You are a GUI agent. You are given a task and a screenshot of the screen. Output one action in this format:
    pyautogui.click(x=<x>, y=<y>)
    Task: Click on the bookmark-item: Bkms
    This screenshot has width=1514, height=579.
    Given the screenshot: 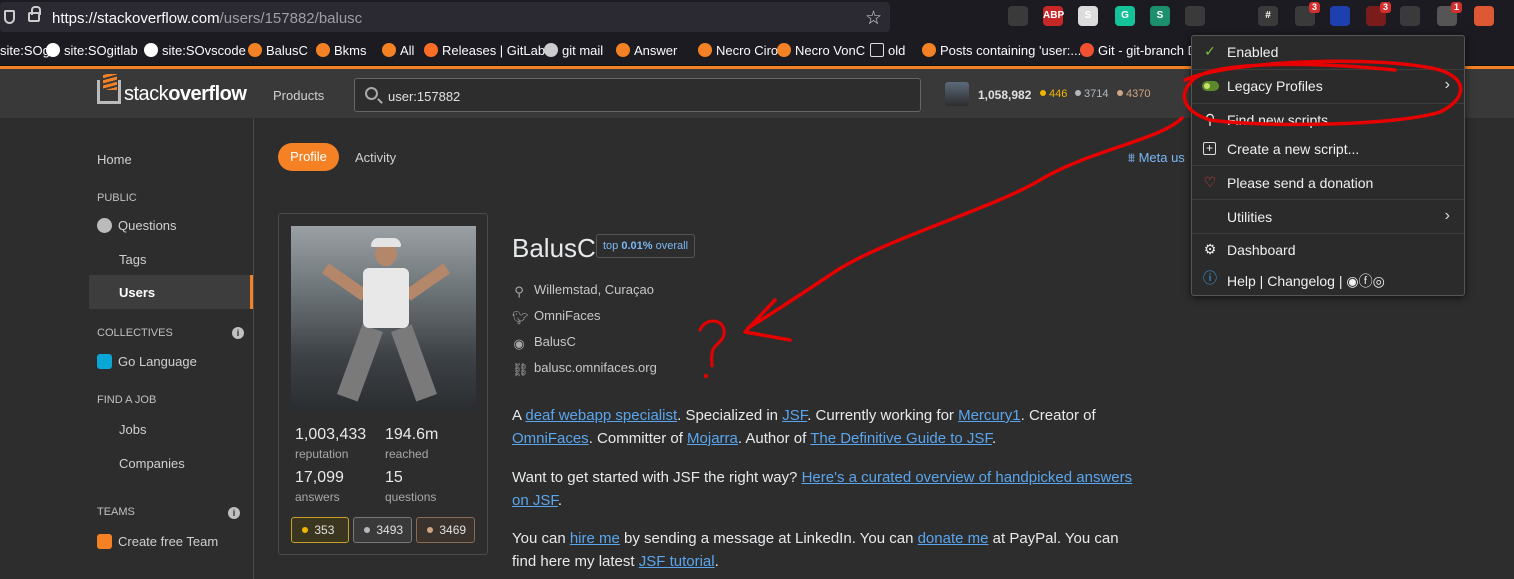 What is the action you would take?
    pyautogui.click(x=341, y=50)
    